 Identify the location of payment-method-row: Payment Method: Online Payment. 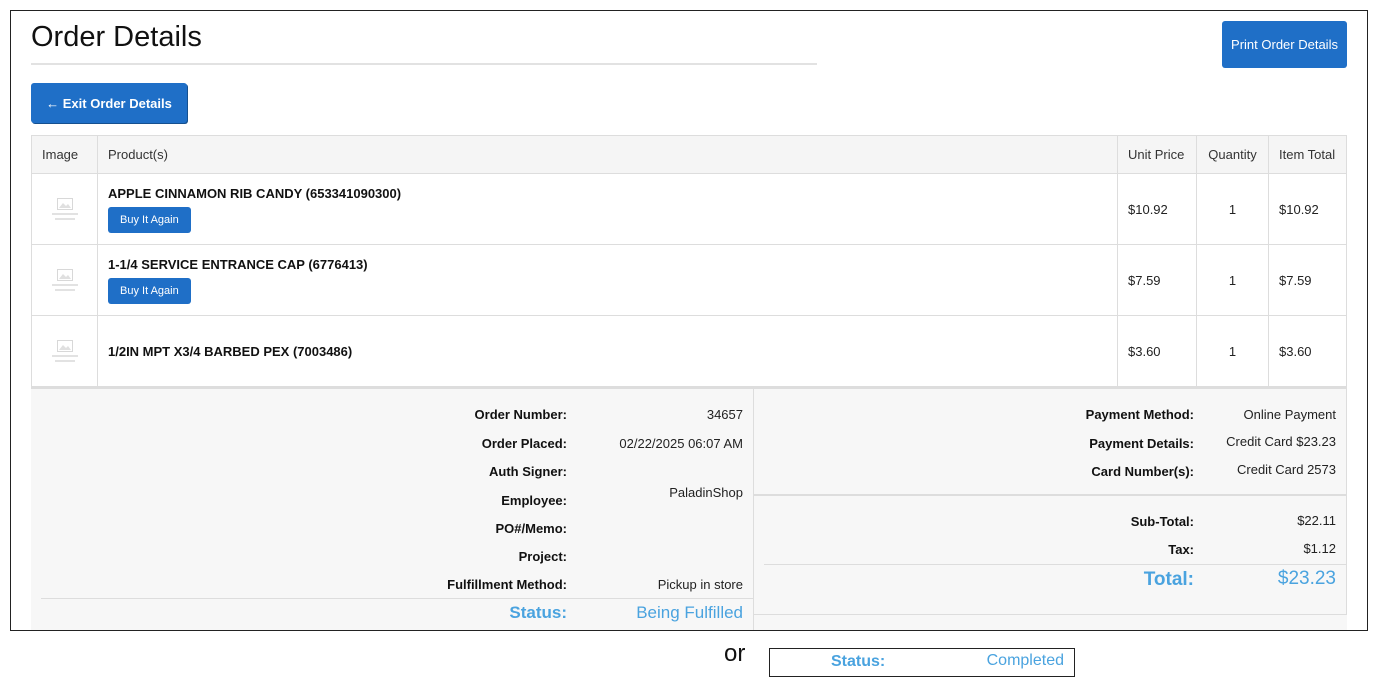
(1050, 416).